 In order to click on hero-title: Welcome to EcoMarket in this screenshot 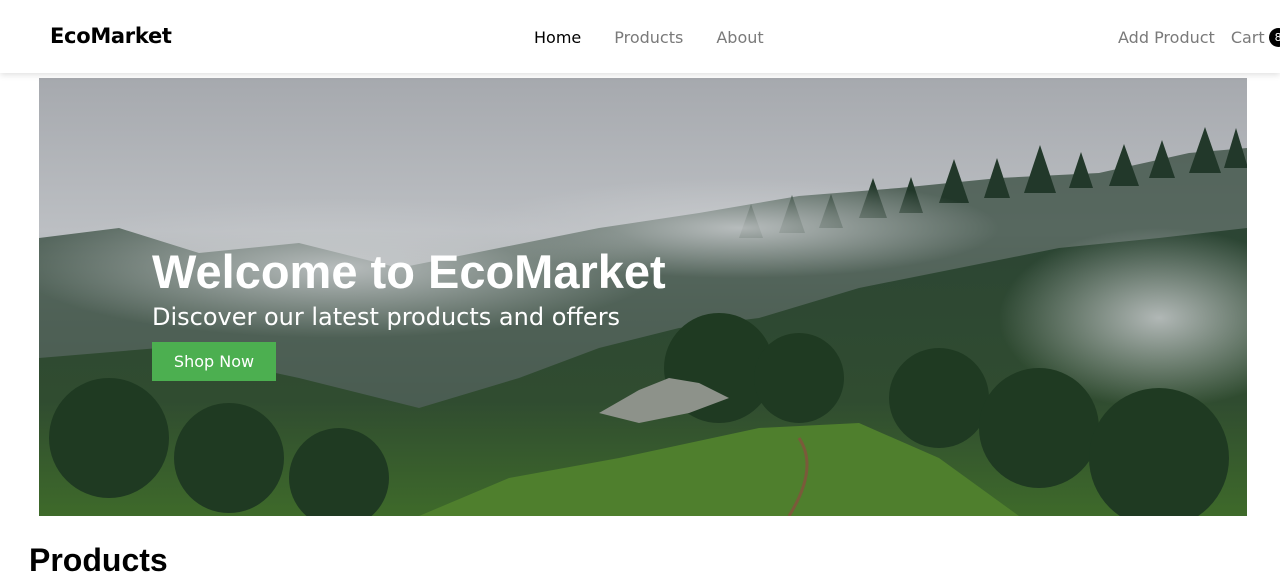, I will do `click(409, 271)`.